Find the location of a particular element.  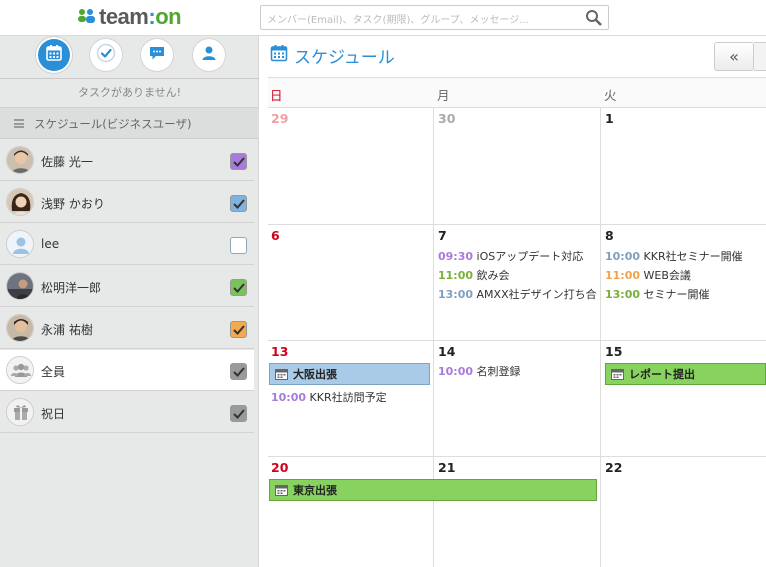

task-tab is located at coordinates (106, 55).